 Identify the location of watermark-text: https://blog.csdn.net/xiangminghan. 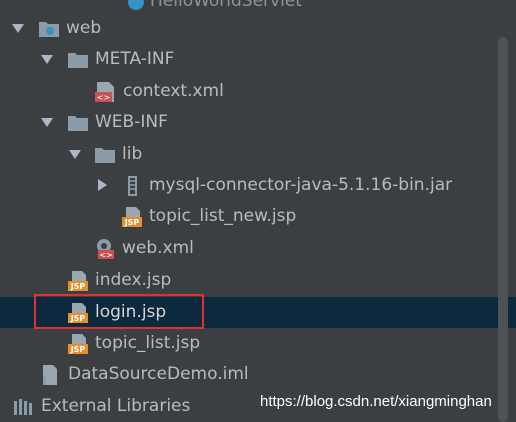
(376, 401).